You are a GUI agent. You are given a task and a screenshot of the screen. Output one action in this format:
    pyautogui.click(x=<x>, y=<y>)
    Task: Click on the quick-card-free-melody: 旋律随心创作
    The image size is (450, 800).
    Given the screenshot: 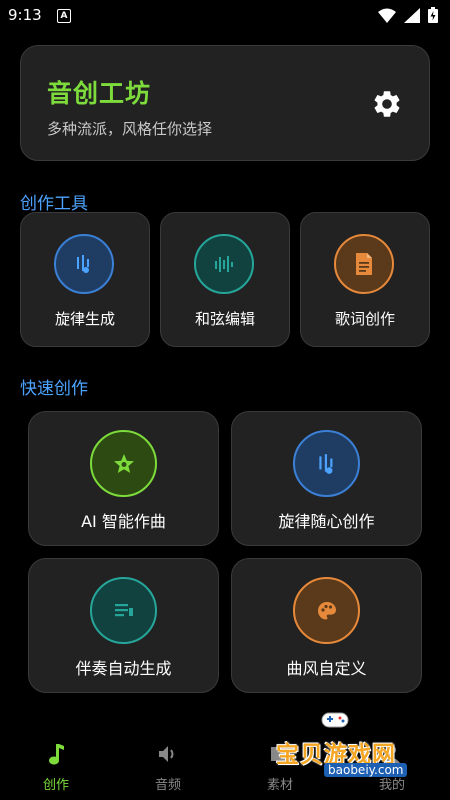 What is the action you would take?
    pyautogui.click(x=326, y=478)
    